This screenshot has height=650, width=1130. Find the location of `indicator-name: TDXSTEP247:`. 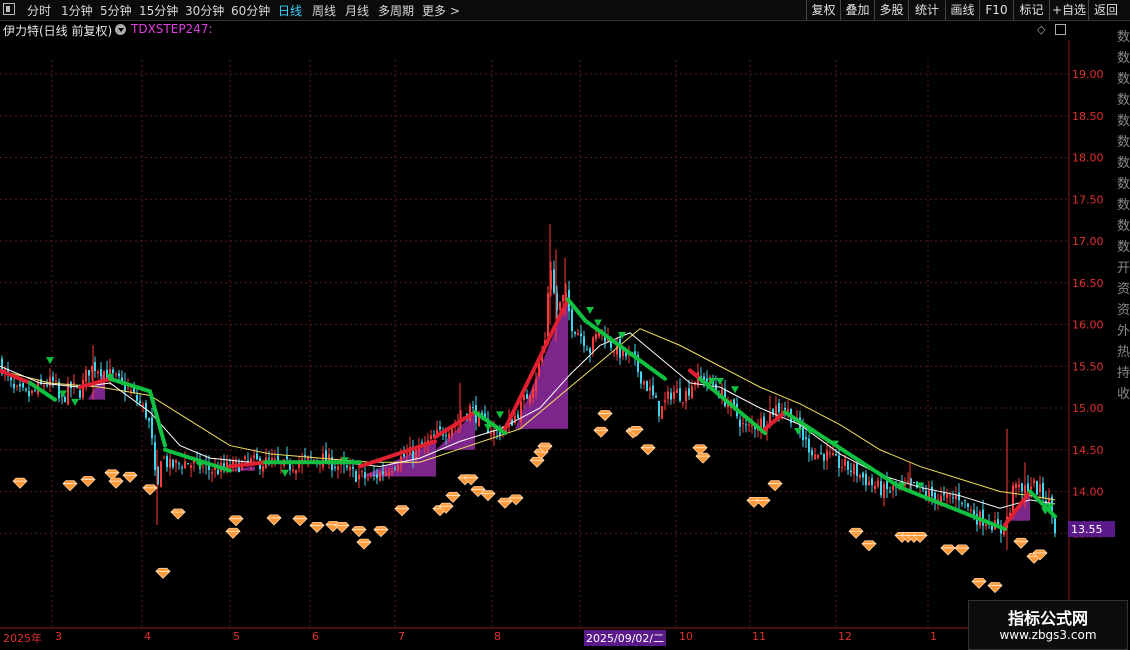

indicator-name: TDXSTEP247: is located at coordinates (172, 29).